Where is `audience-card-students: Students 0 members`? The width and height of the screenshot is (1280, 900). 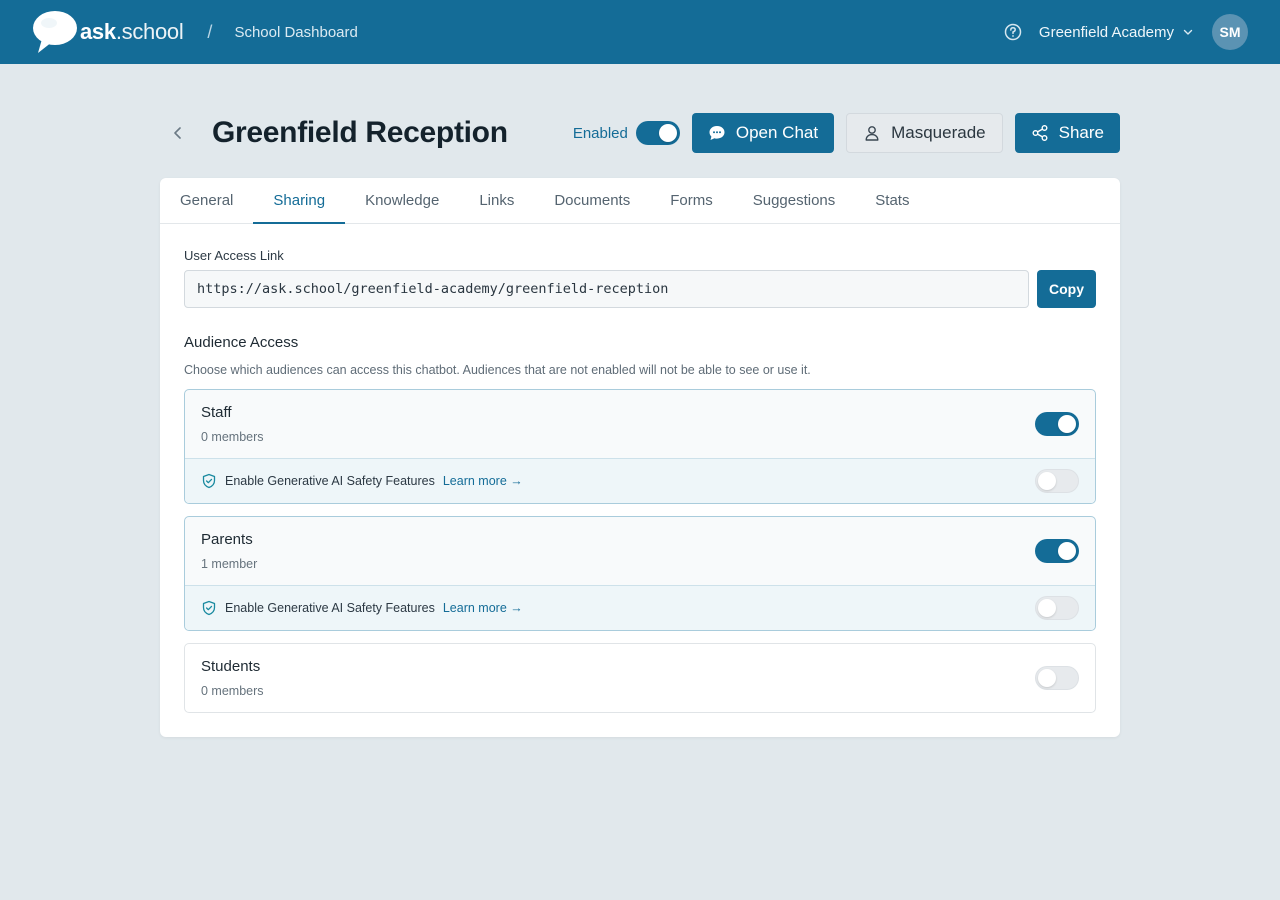 audience-card-students: Students 0 members is located at coordinates (640, 678).